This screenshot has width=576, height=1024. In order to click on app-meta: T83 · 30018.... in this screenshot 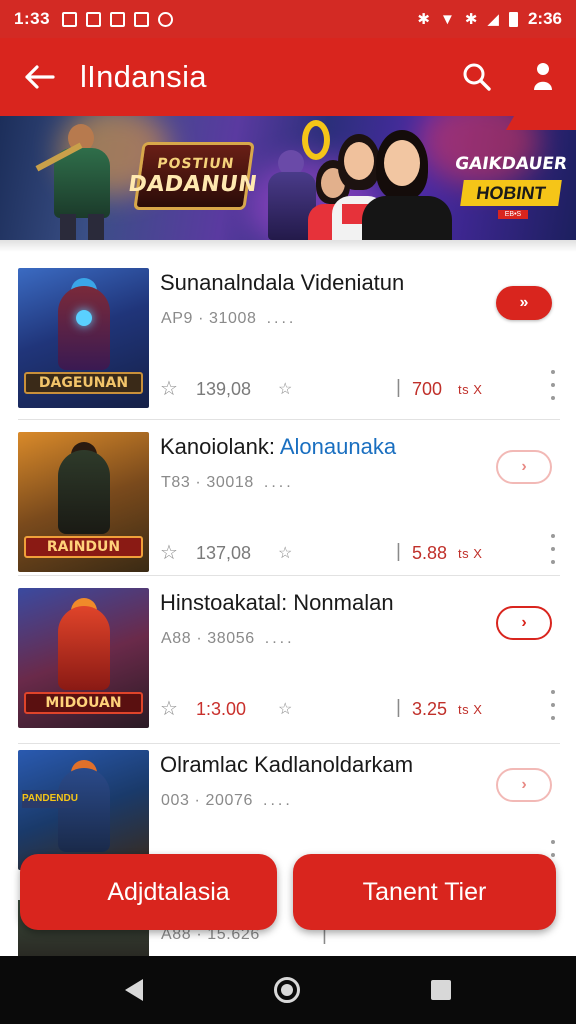, I will do `click(227, 482)`.